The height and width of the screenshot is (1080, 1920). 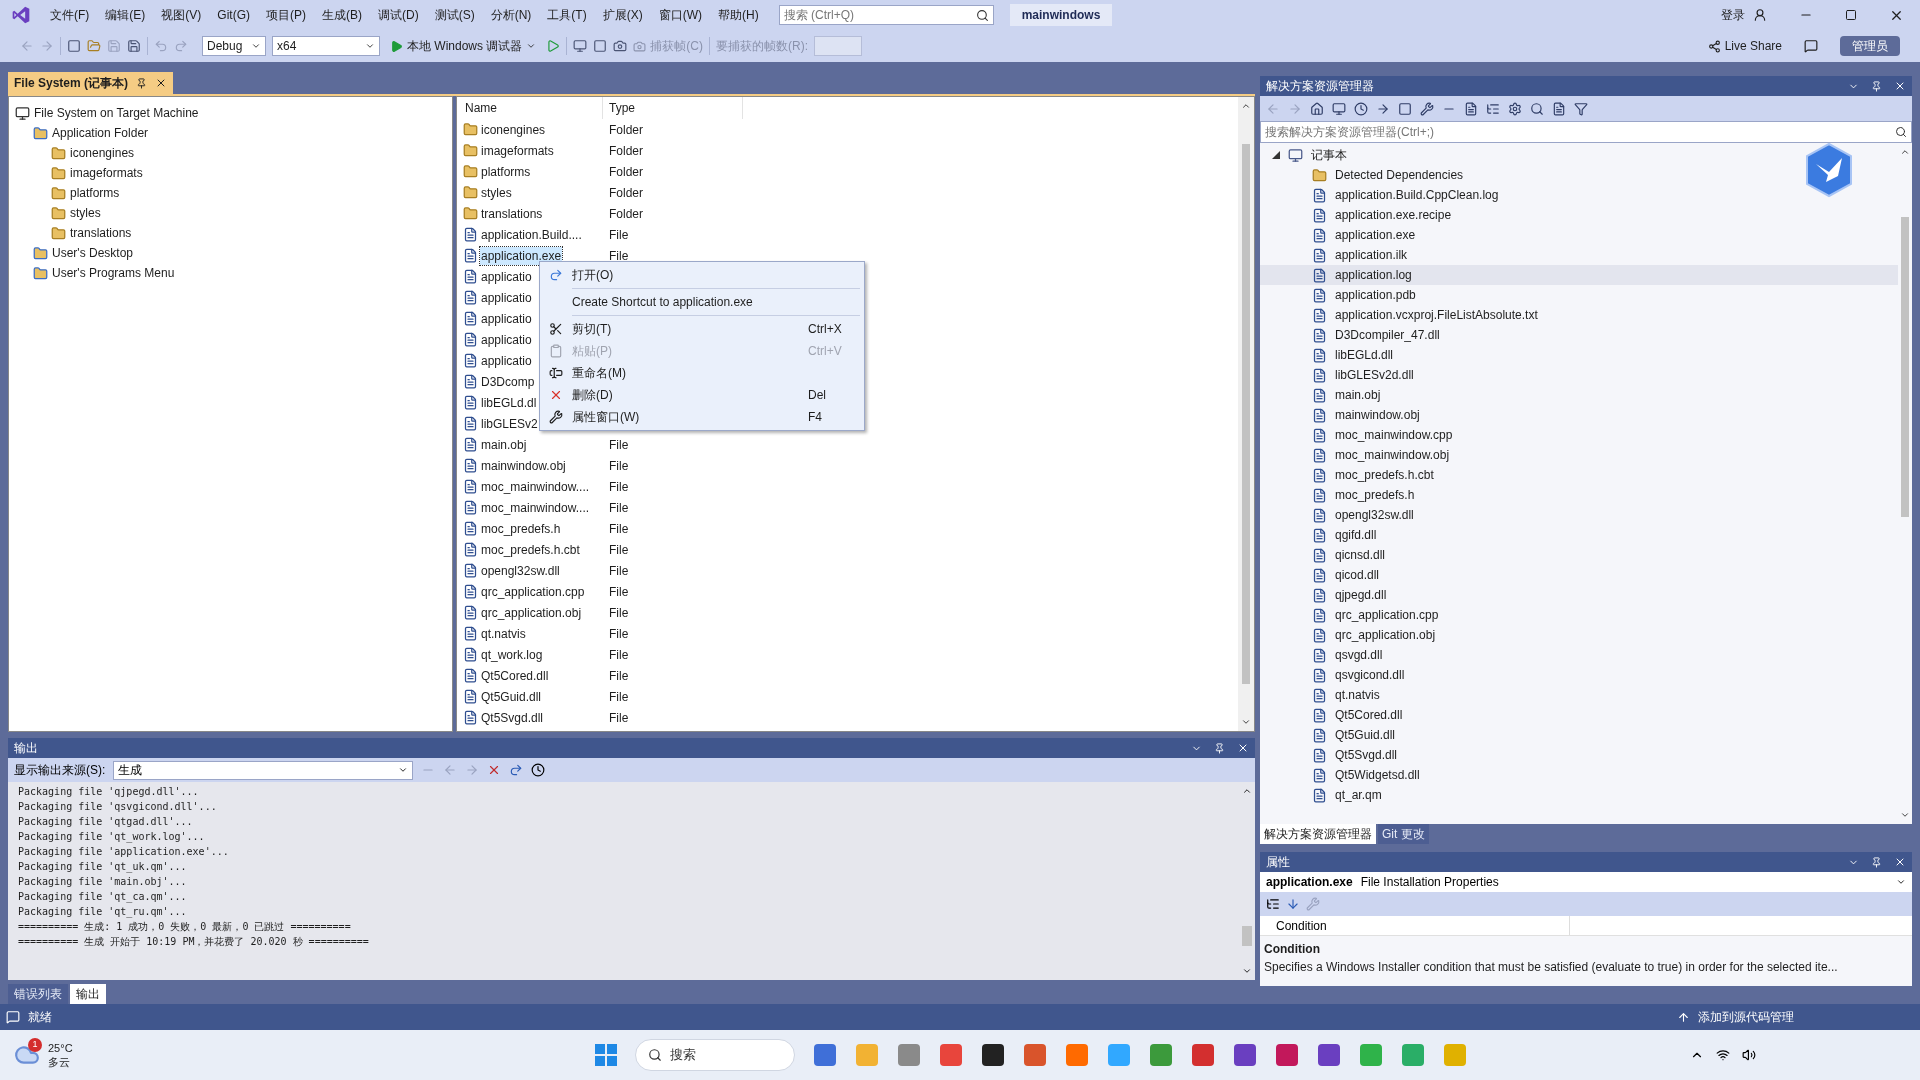 I want to click on menu-item: 删除(D) Del, so click(x=702, y=395).